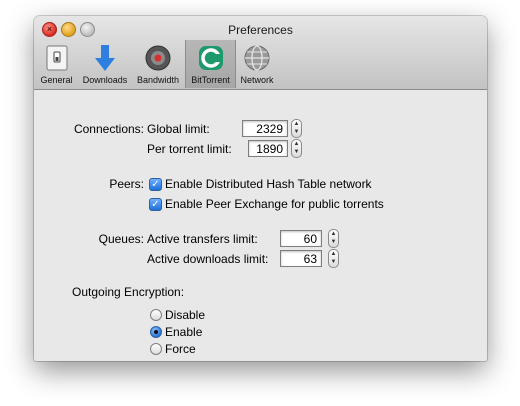  I want to click on per-torrent-limit-label: Per torrent limit:, so click(189, 149).